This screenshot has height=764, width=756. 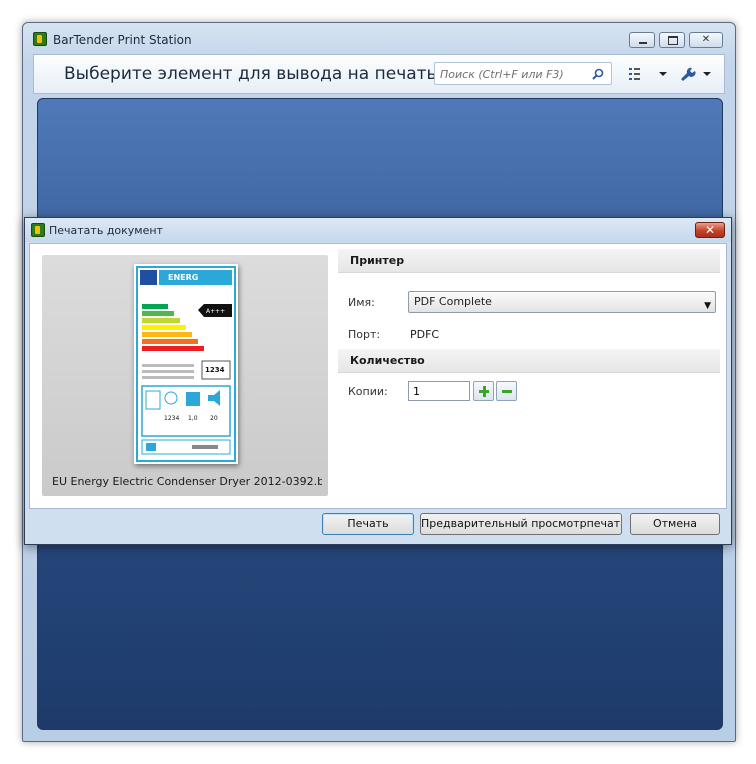 I want to click on increase-copies-button, so click(x=483, y=391).